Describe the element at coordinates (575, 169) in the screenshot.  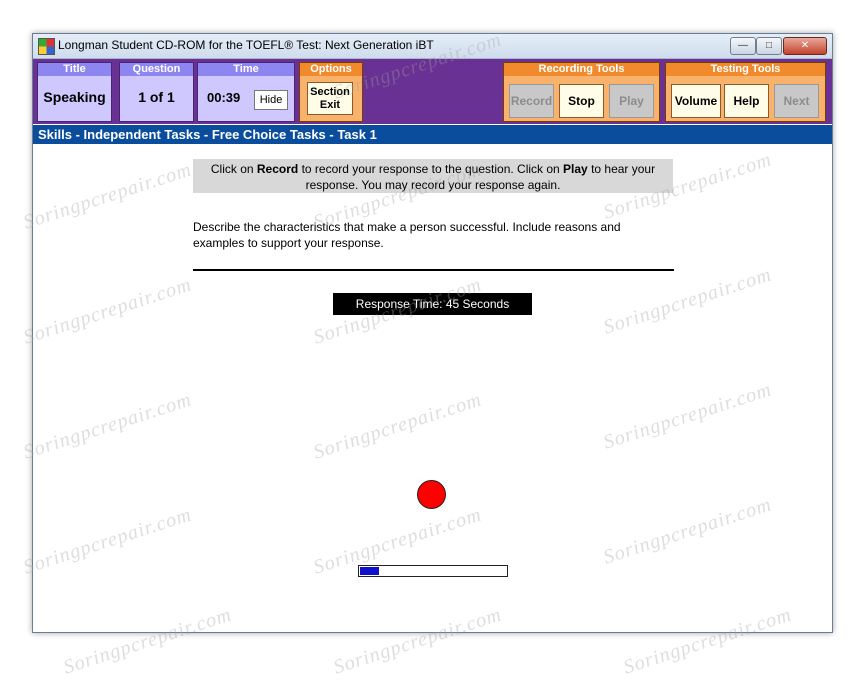
I see `instr-play-word: Play` at that location.